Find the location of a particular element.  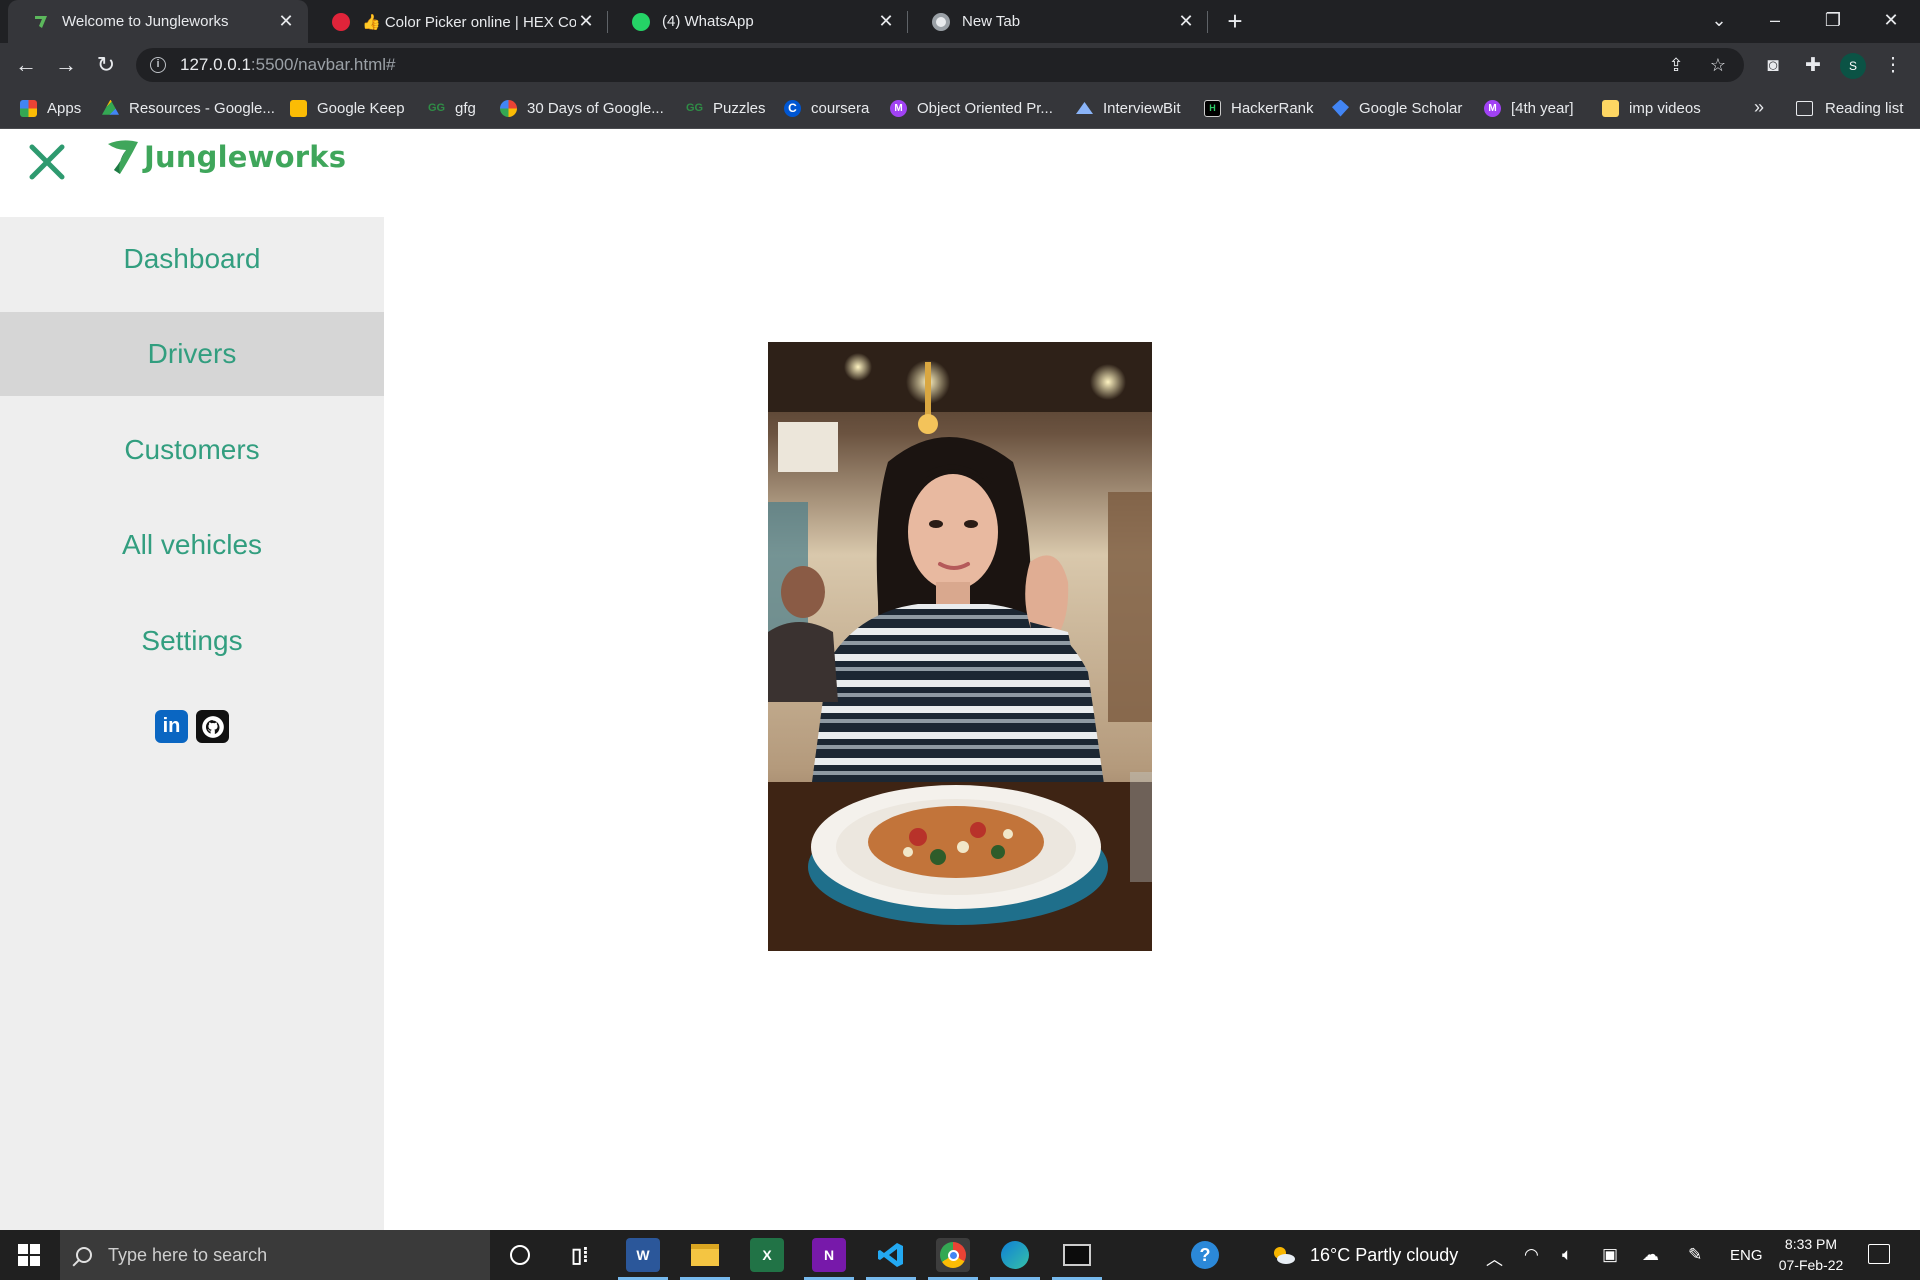

bookmark-4th-year: M [4th year] is located at coordinates (1529, 108).